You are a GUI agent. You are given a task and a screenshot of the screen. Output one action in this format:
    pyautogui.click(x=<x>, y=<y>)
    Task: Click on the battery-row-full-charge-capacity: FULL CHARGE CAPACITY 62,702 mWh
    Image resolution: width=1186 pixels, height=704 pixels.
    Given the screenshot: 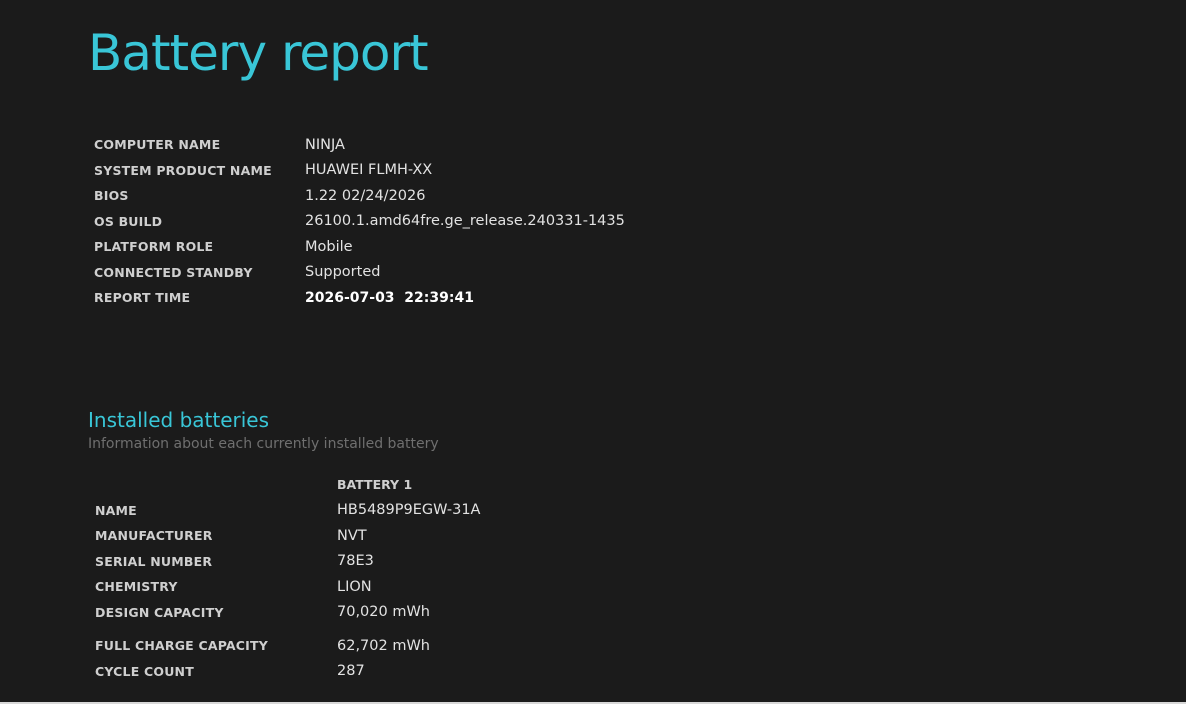 What is the action you would take?
    pyautogui.click(x=287, y=646)
    